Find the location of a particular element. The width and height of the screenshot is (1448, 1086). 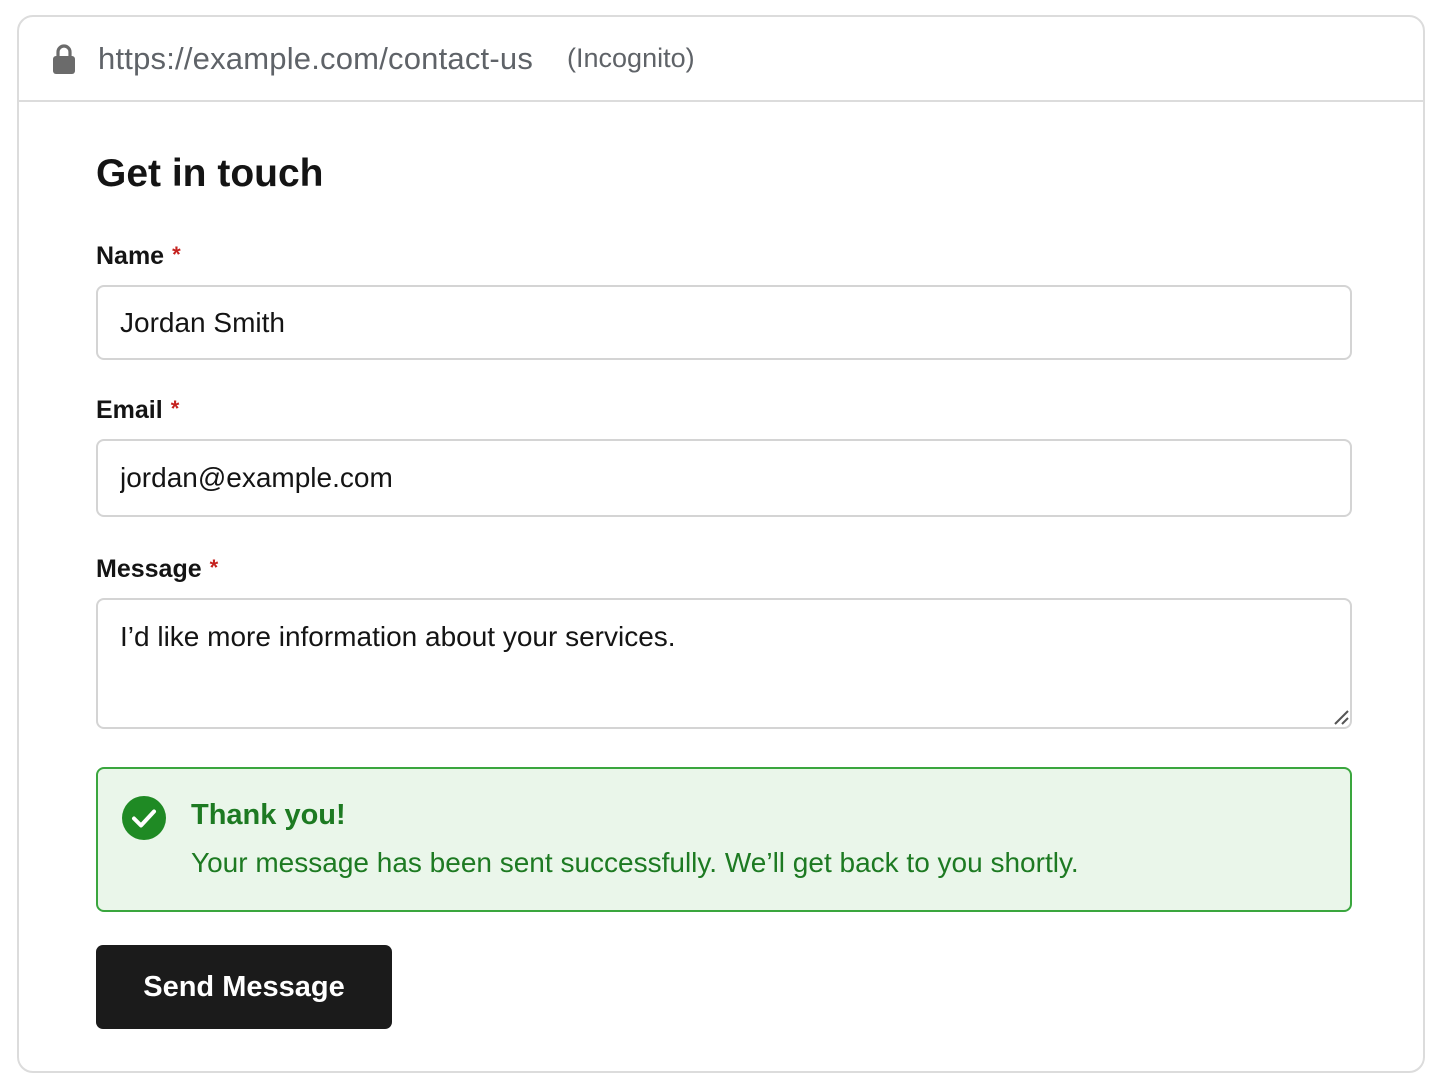

url-text: https://example.com/contact-us is located at coordinates (315, 59).